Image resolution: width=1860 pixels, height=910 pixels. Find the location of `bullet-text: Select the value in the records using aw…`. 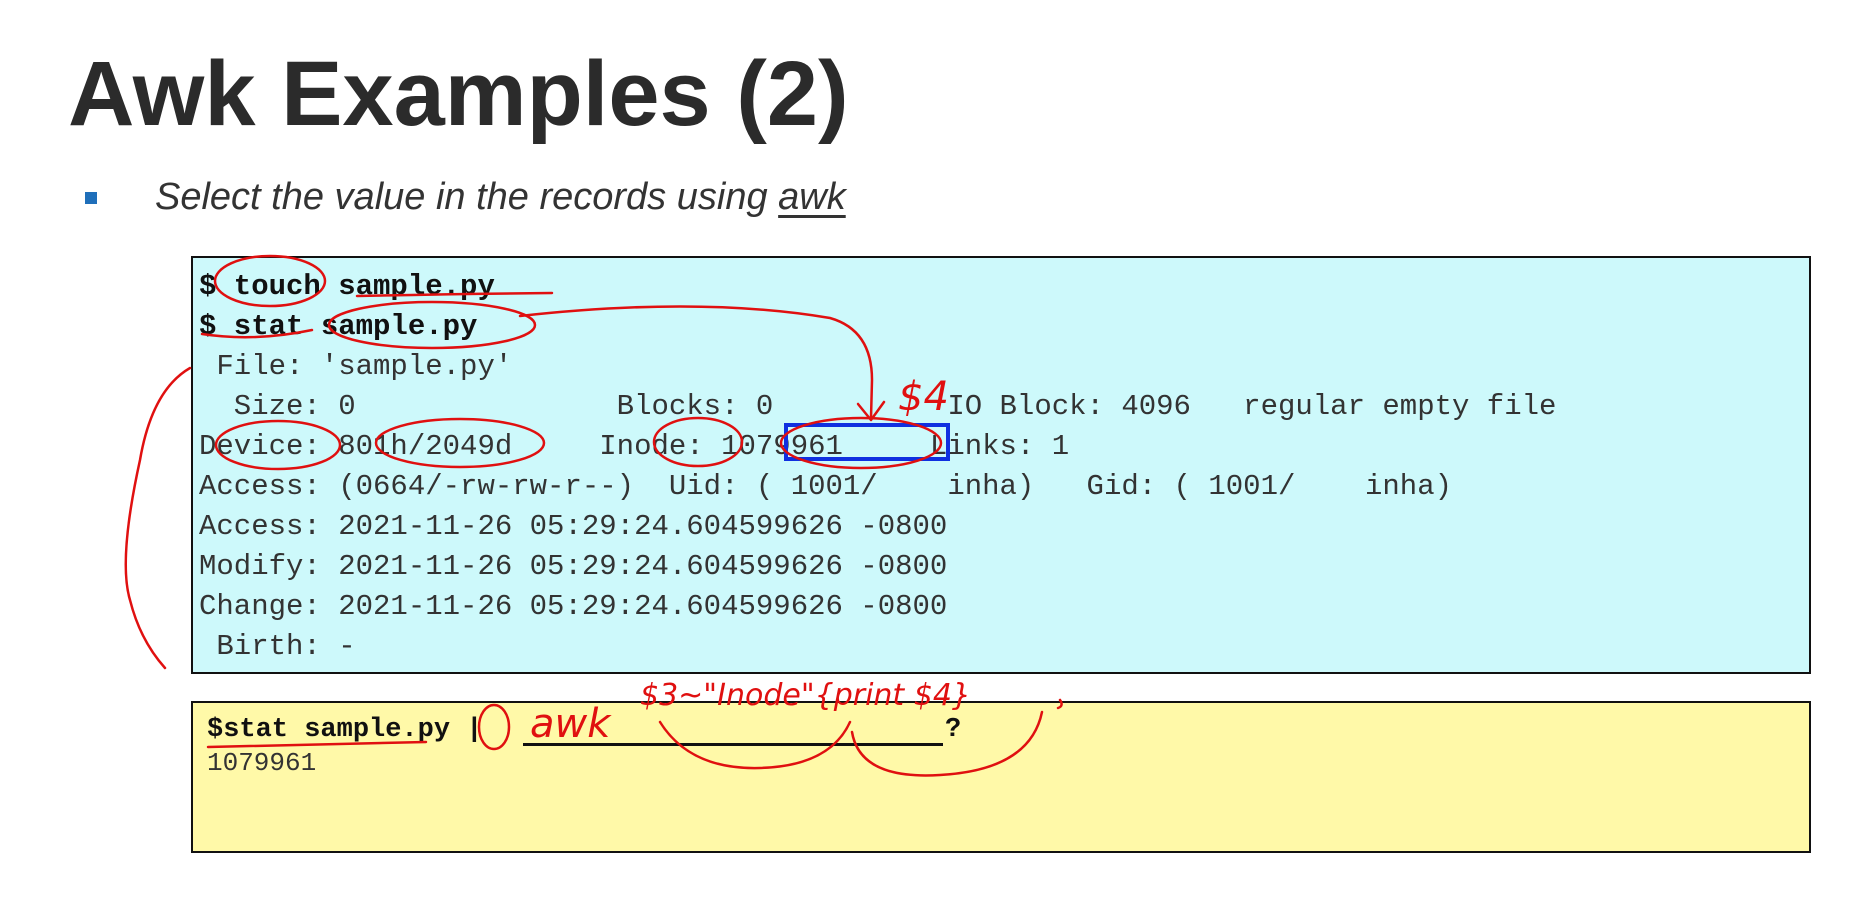

bullet-text: Select the value in the records using aw… is located at coordinates (500, 197).